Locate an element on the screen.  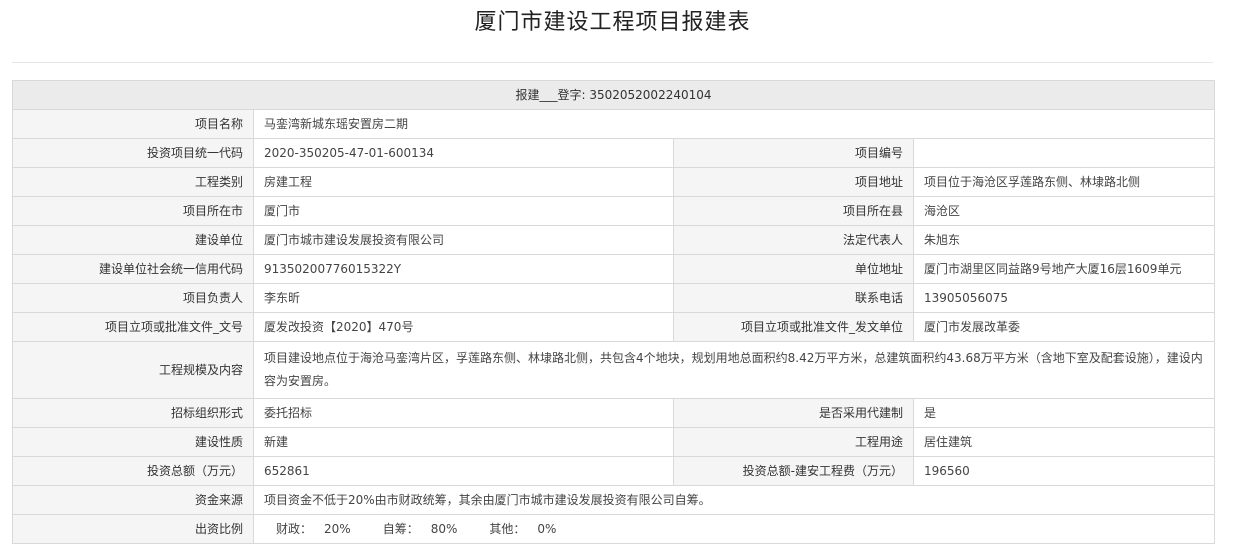
table-row: 建设性质 新建 工程用途 居住建筑 is located at coordinates (614, 442).